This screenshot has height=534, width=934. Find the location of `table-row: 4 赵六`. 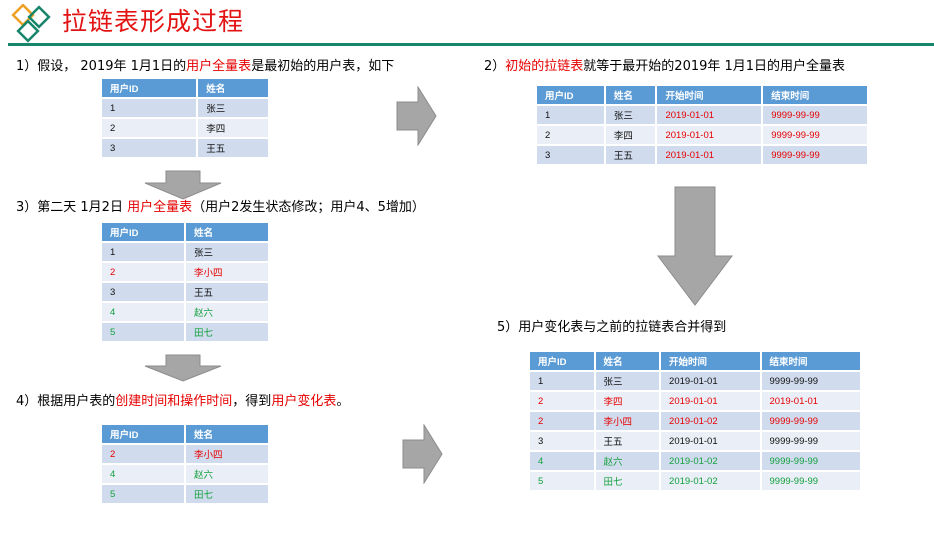

table-row: 4 赵六 is located at coordinates (185, 474).